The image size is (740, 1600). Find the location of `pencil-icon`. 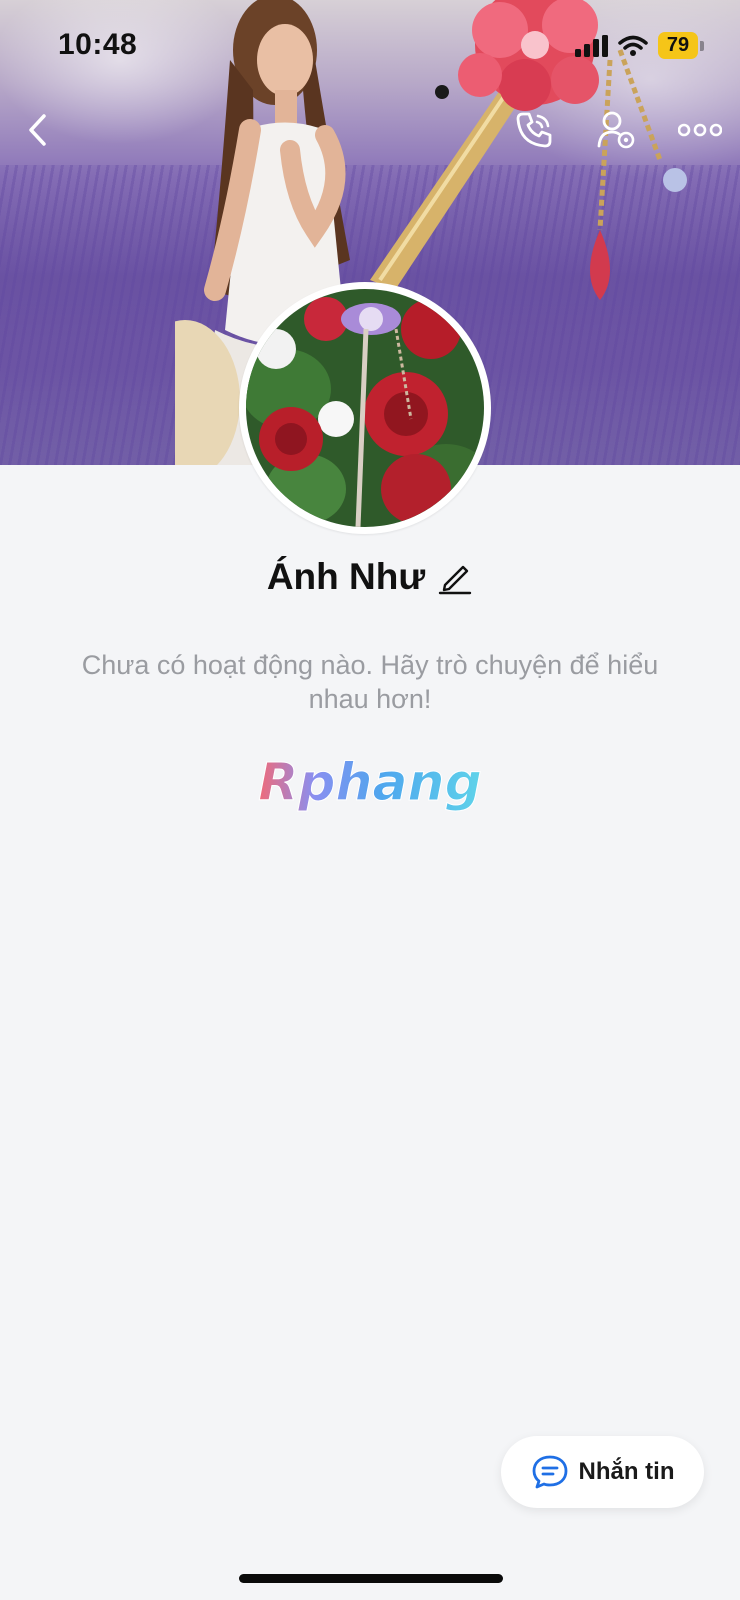

pencil-icon is located at coordinates (455, 577).